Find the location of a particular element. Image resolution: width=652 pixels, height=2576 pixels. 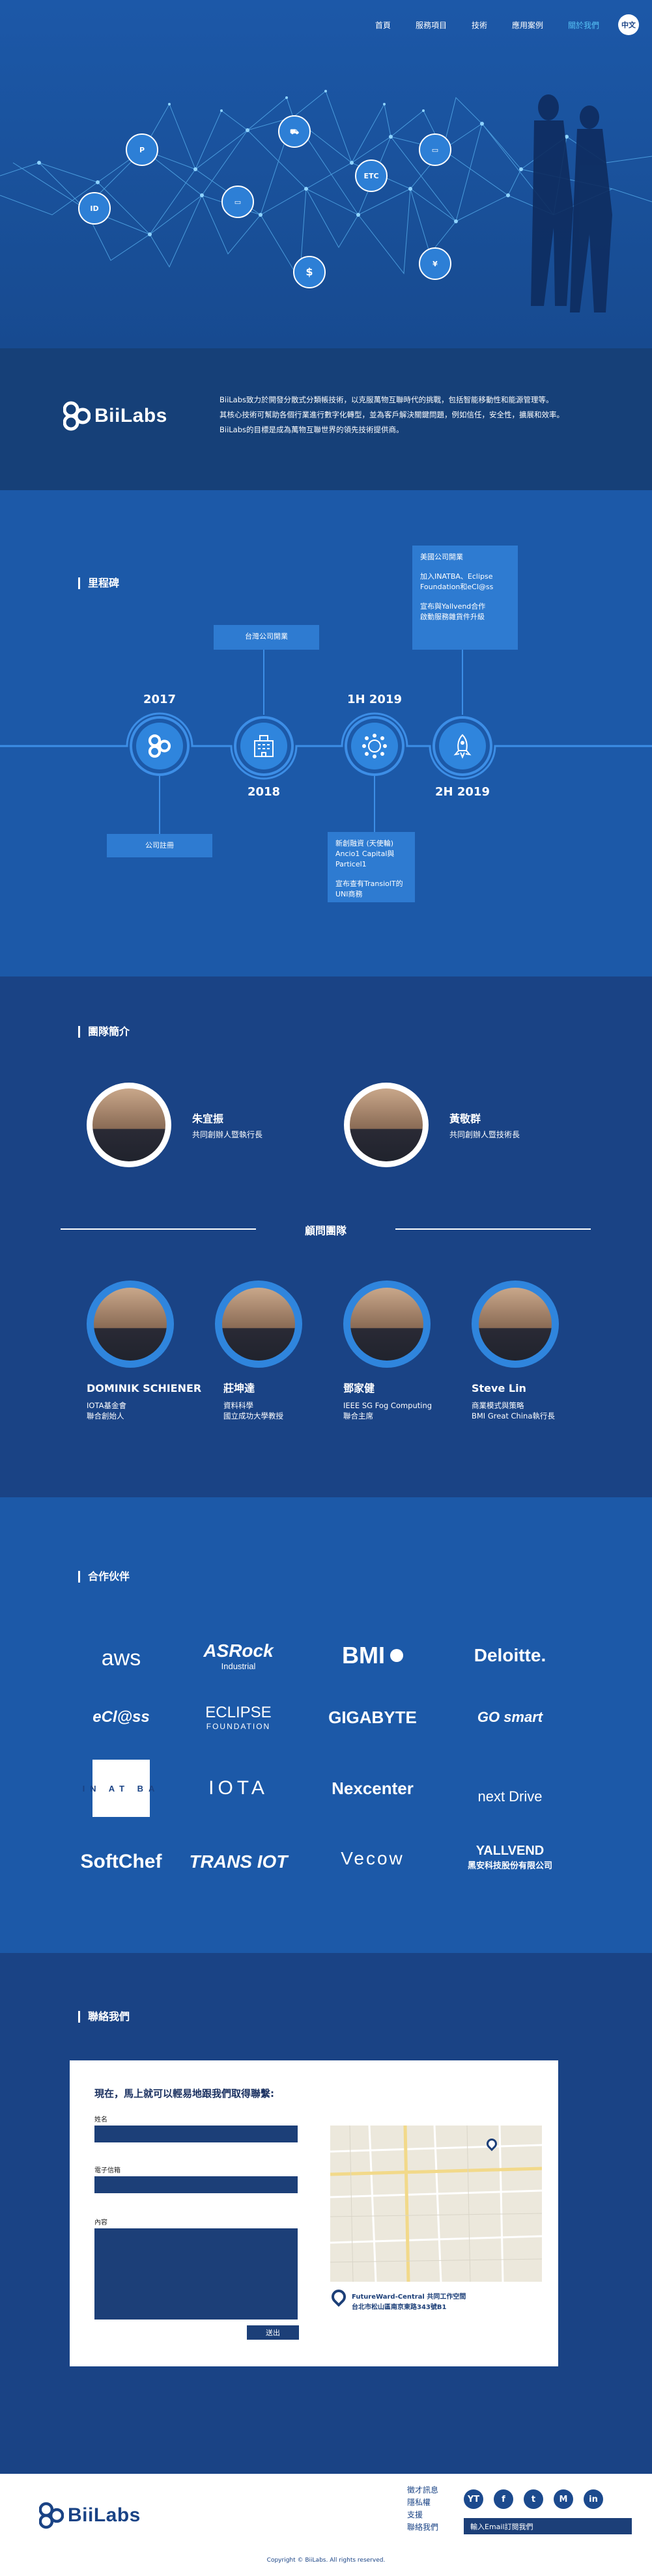

medium-icon: M is located at coordinates (563, 2499).